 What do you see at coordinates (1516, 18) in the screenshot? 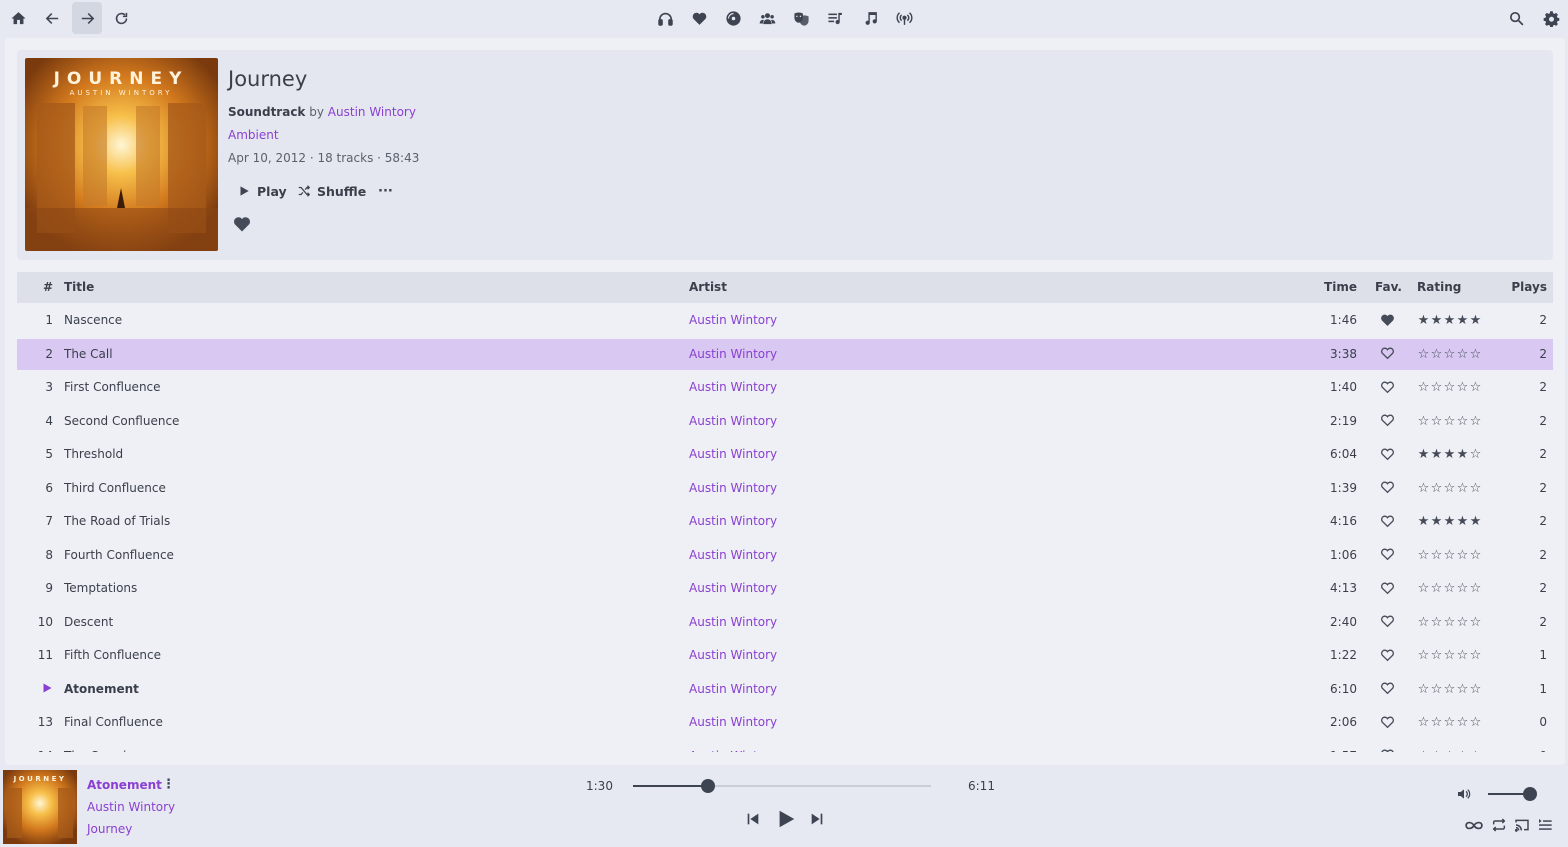
I see `search-icon` at bounding box center [1516, 18].